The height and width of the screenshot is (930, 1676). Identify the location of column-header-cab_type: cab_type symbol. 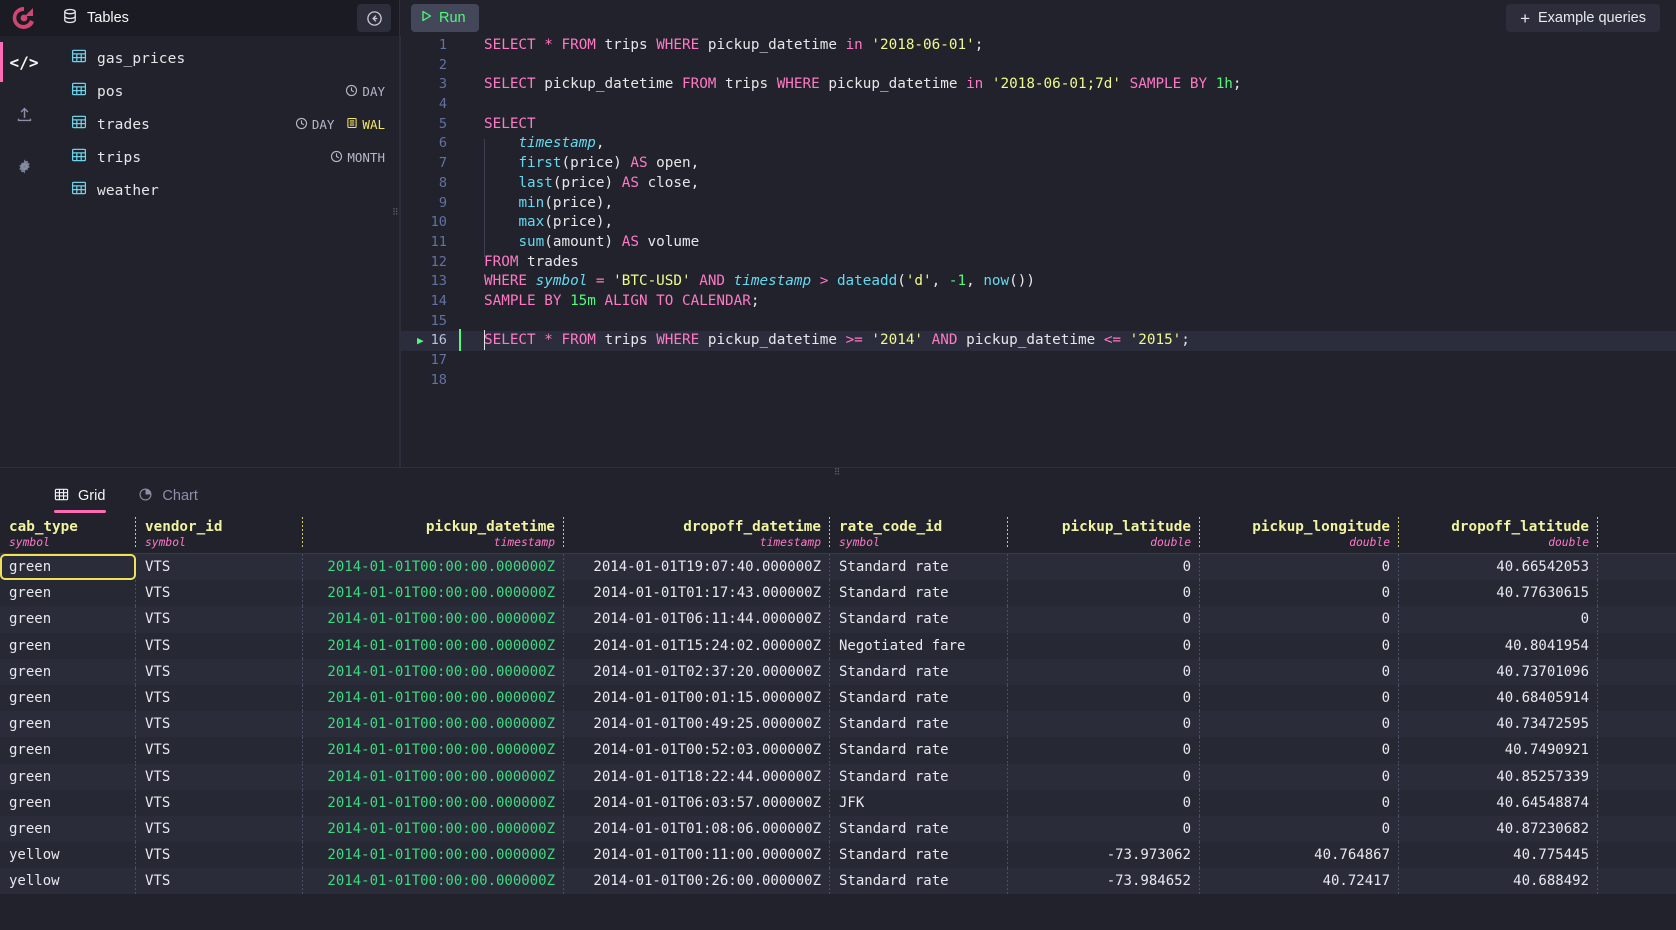
(68, 533).